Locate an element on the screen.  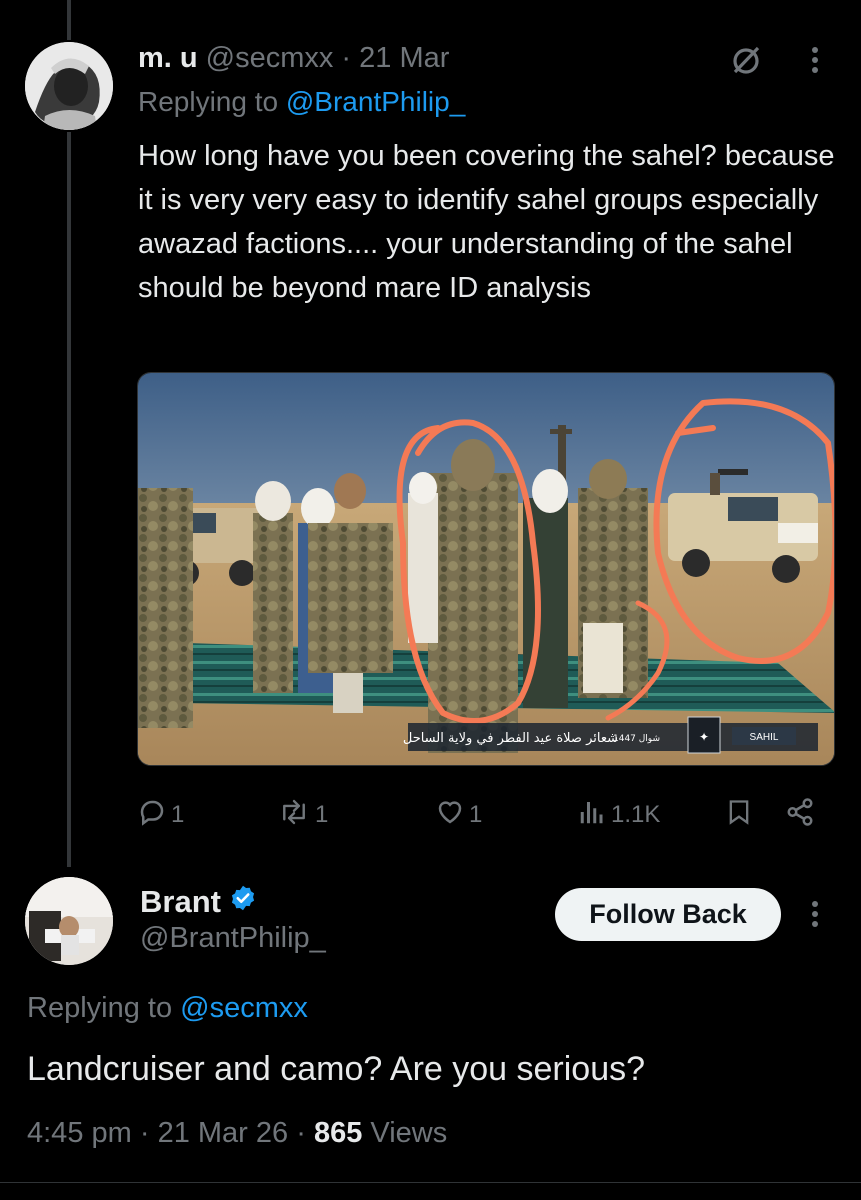
verified-icon is located at coordinates (243, 902).